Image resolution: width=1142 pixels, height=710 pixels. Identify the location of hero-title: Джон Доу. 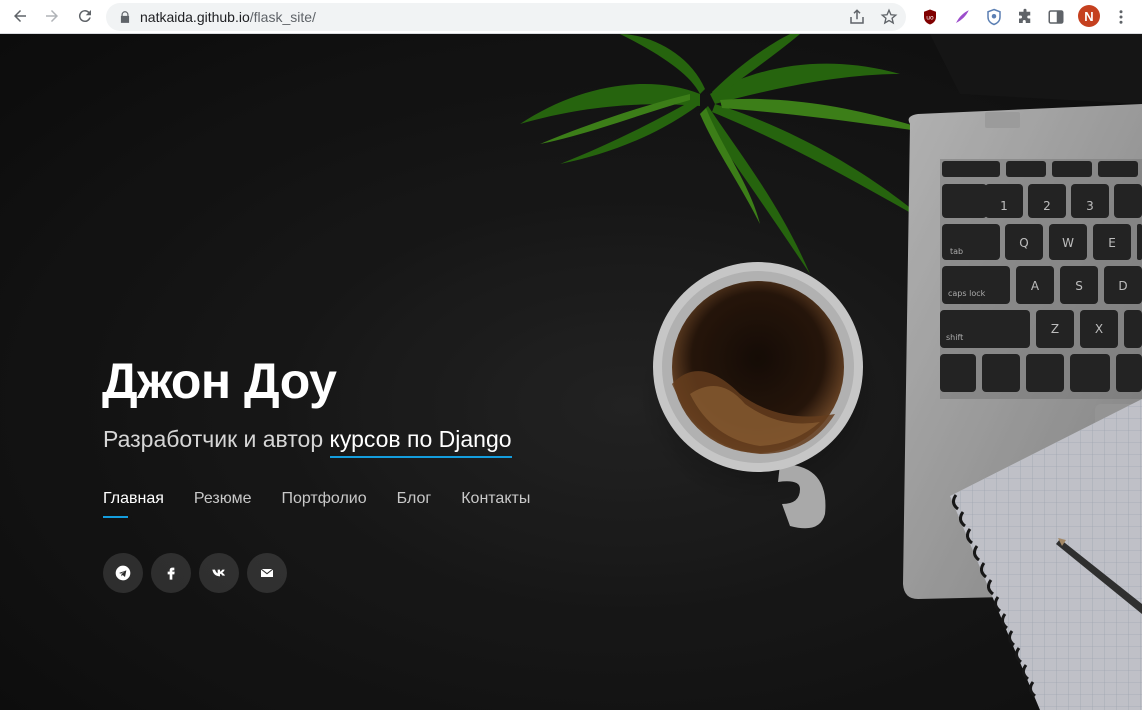
(219, 381).